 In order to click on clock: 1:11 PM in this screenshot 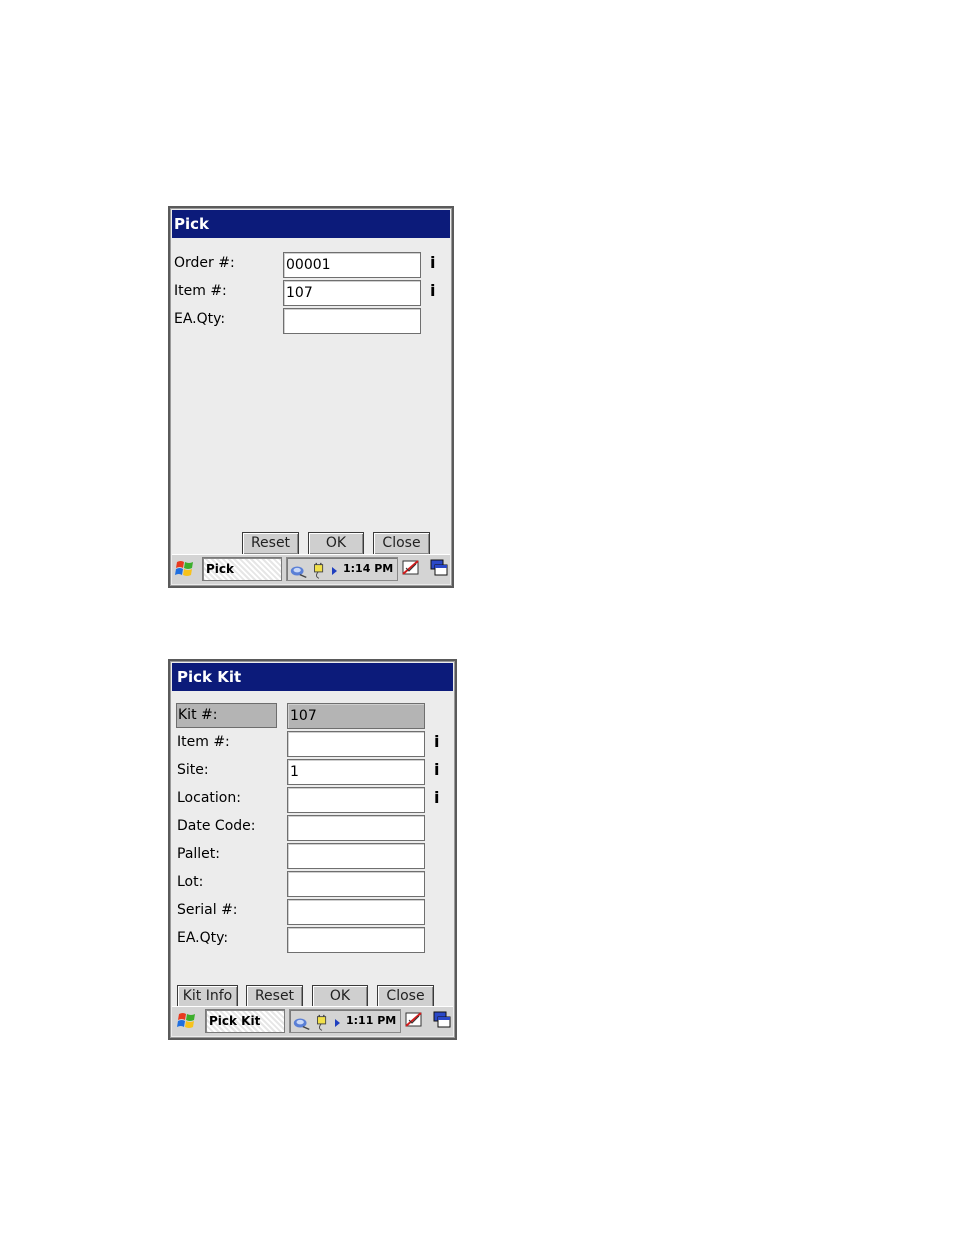, I will do `click(371, 1020)`.